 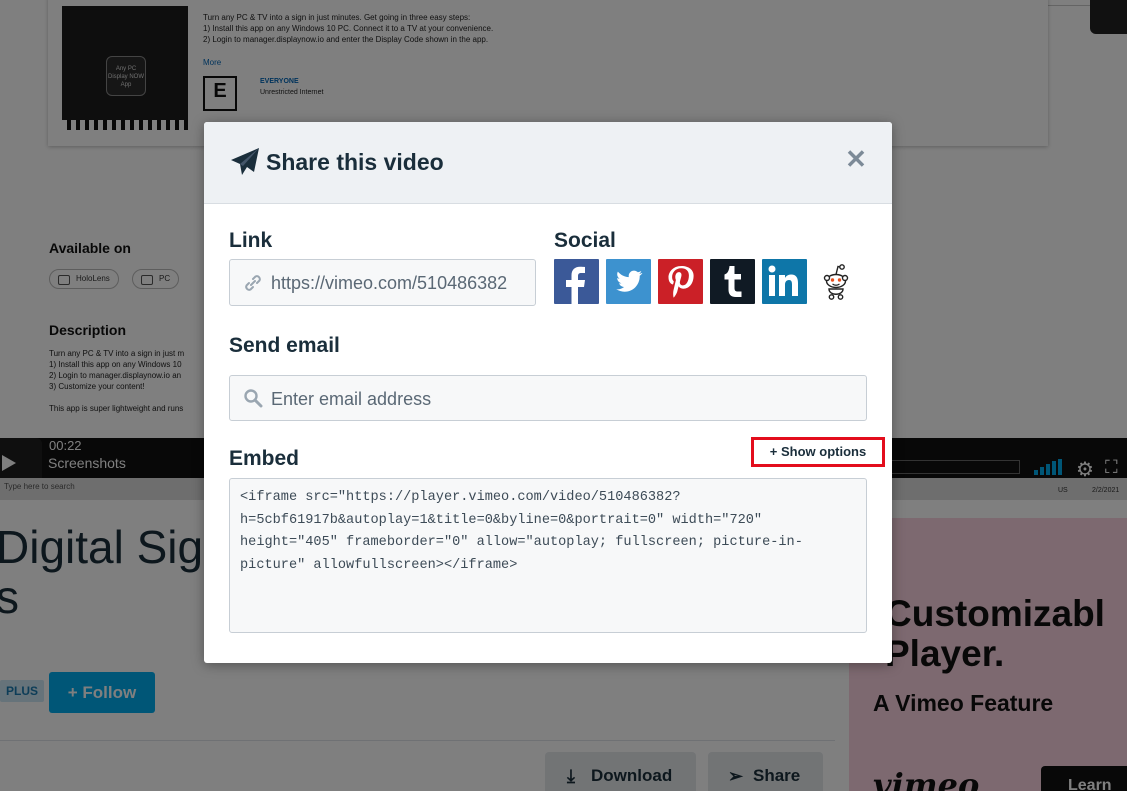 I want to click on search-icon, so click(x=253, y=398).